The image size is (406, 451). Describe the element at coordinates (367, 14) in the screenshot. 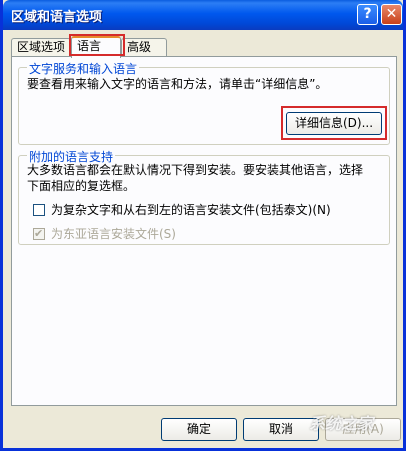

I see `help-button: ?` at that location.